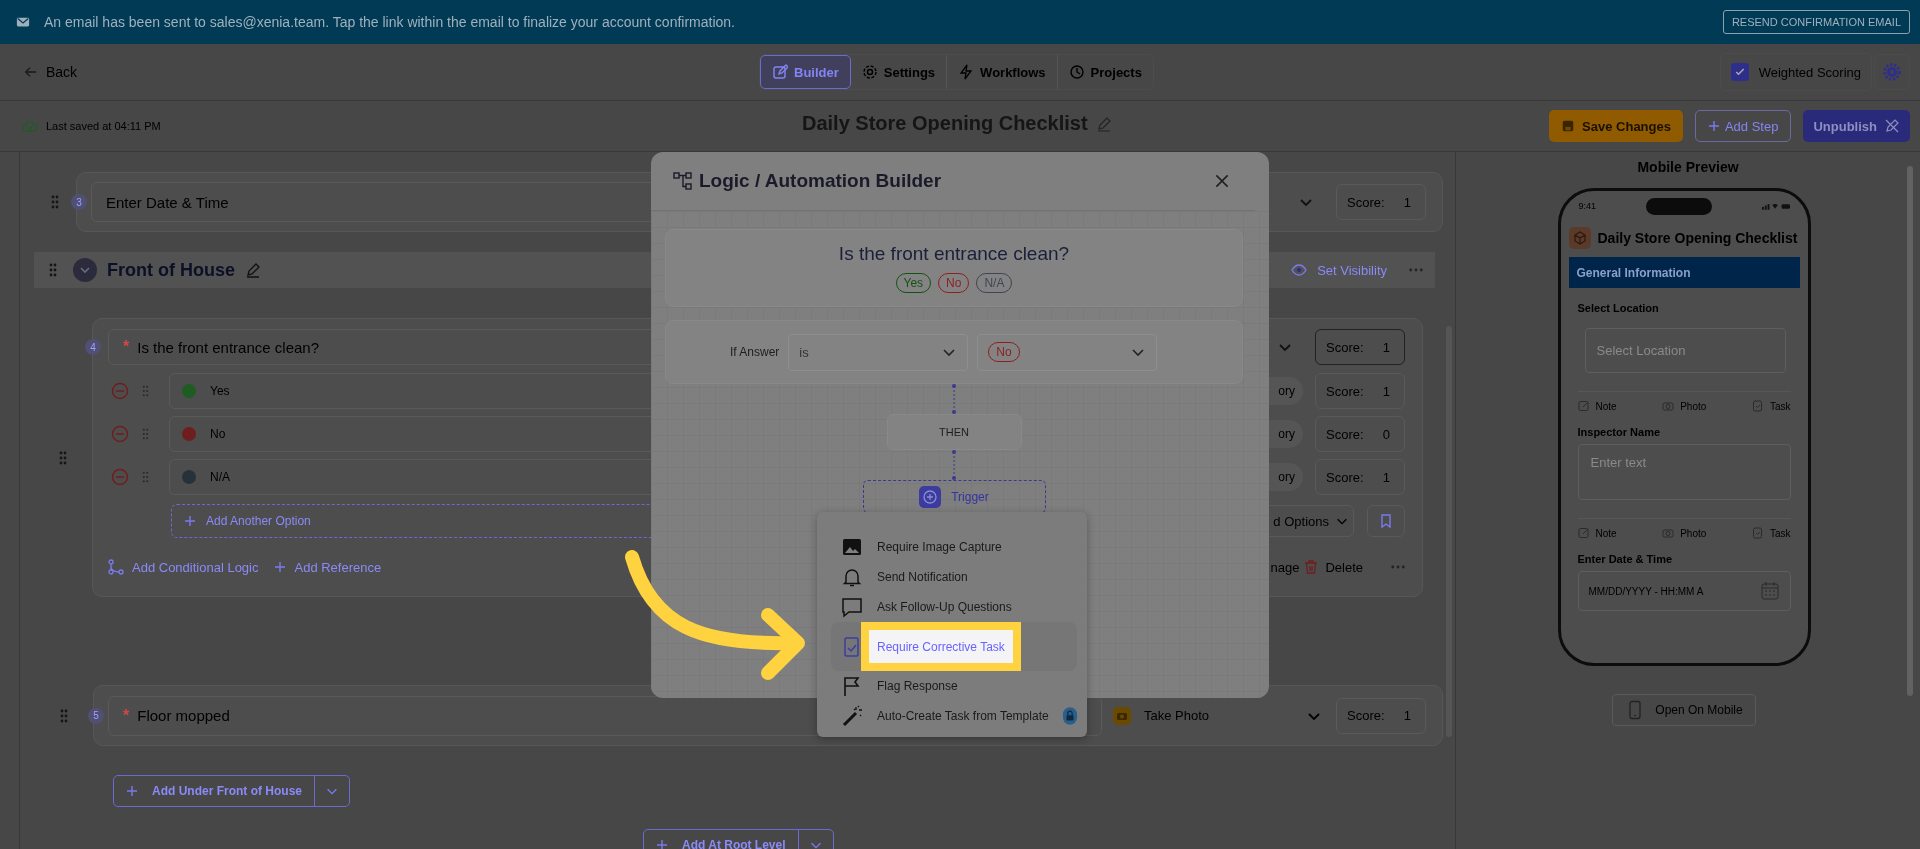  Describe the element at coordinates (954, 547) in the screenshot. I see `menu-item: Require Image Capture` at that location.